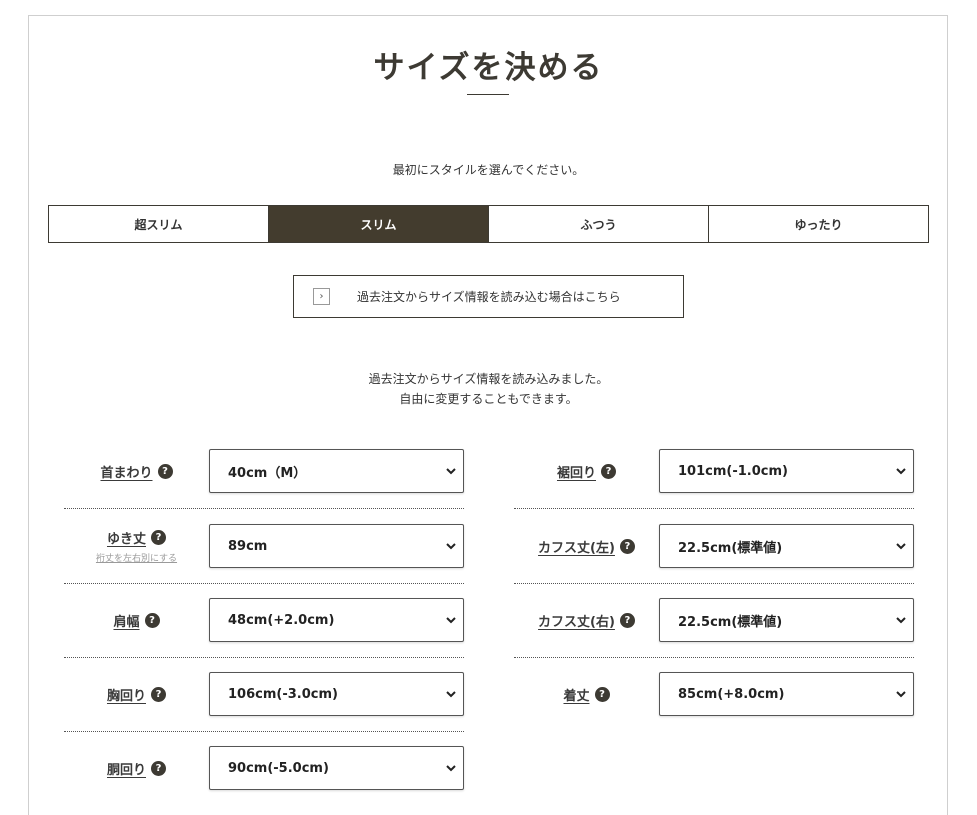  I want to click on load-past-order-label: 過去注文からサイズ情報を読み込む場合はこちら, so click(489, 297).